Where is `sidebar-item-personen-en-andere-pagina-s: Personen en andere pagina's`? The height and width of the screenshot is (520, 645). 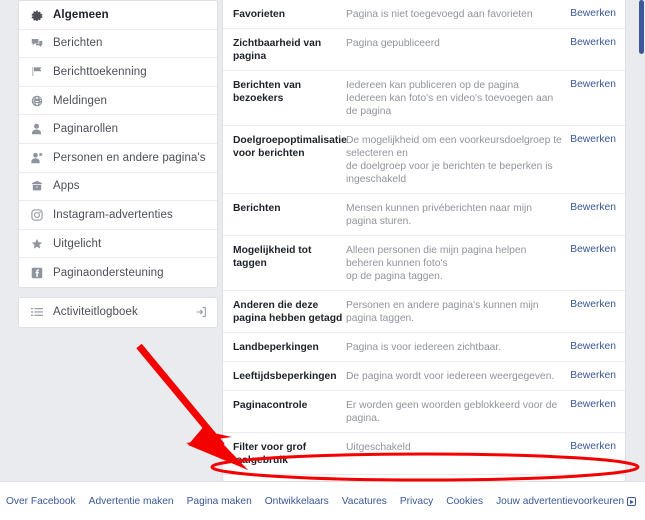
sidebar-item-personen-en-andere-pagina-s: Personen en andere pagina's is located at coordinates (118, 158).